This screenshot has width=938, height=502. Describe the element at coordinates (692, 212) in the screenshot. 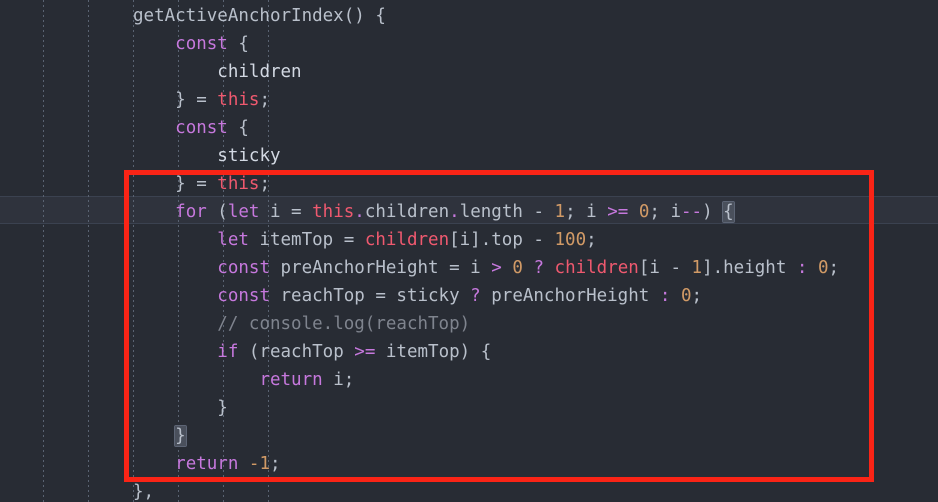

I see `code-token-op: --` at that location.